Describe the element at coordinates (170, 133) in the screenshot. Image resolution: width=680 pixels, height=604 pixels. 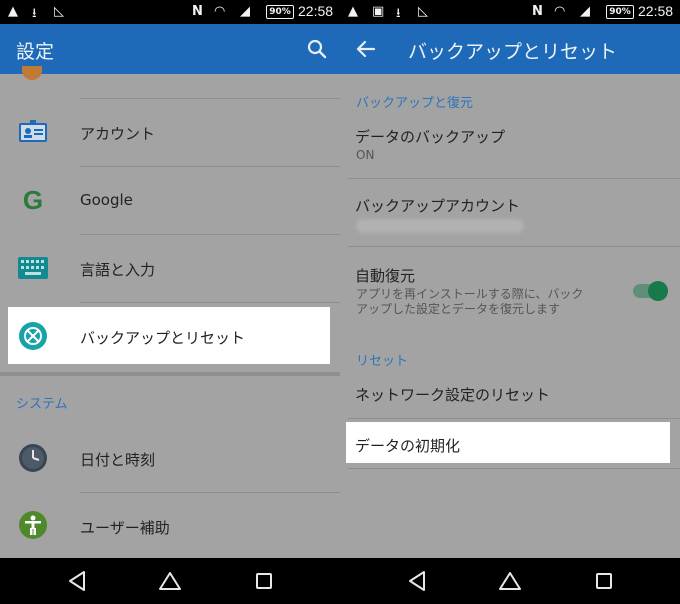
I see `settings-item-account: アカウント` at that location.